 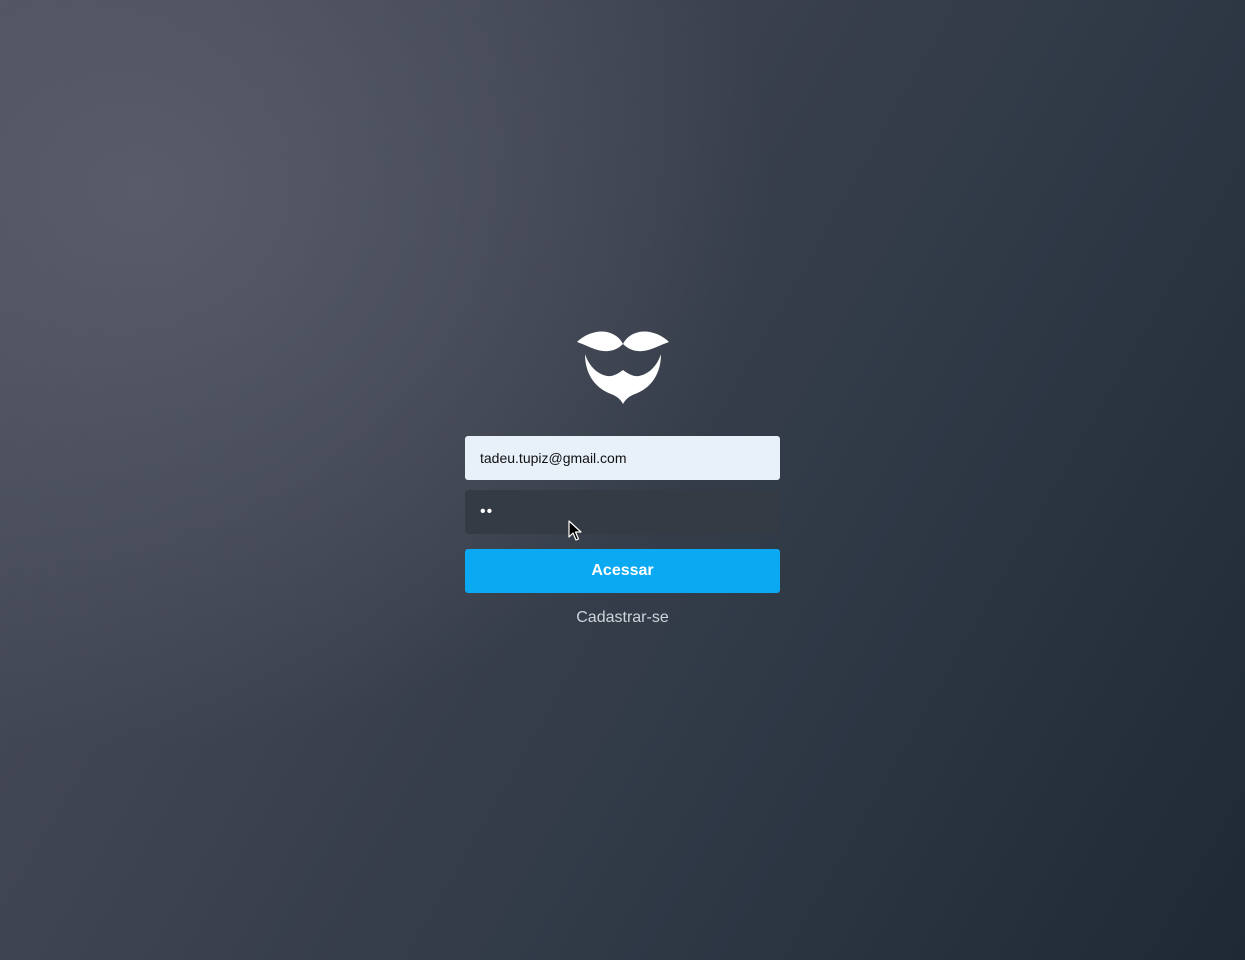 What do you see at coordinates (622, 367) in the screenshot?
I see `mustache-beard-logo-icon` at bounding box center [622, 367].